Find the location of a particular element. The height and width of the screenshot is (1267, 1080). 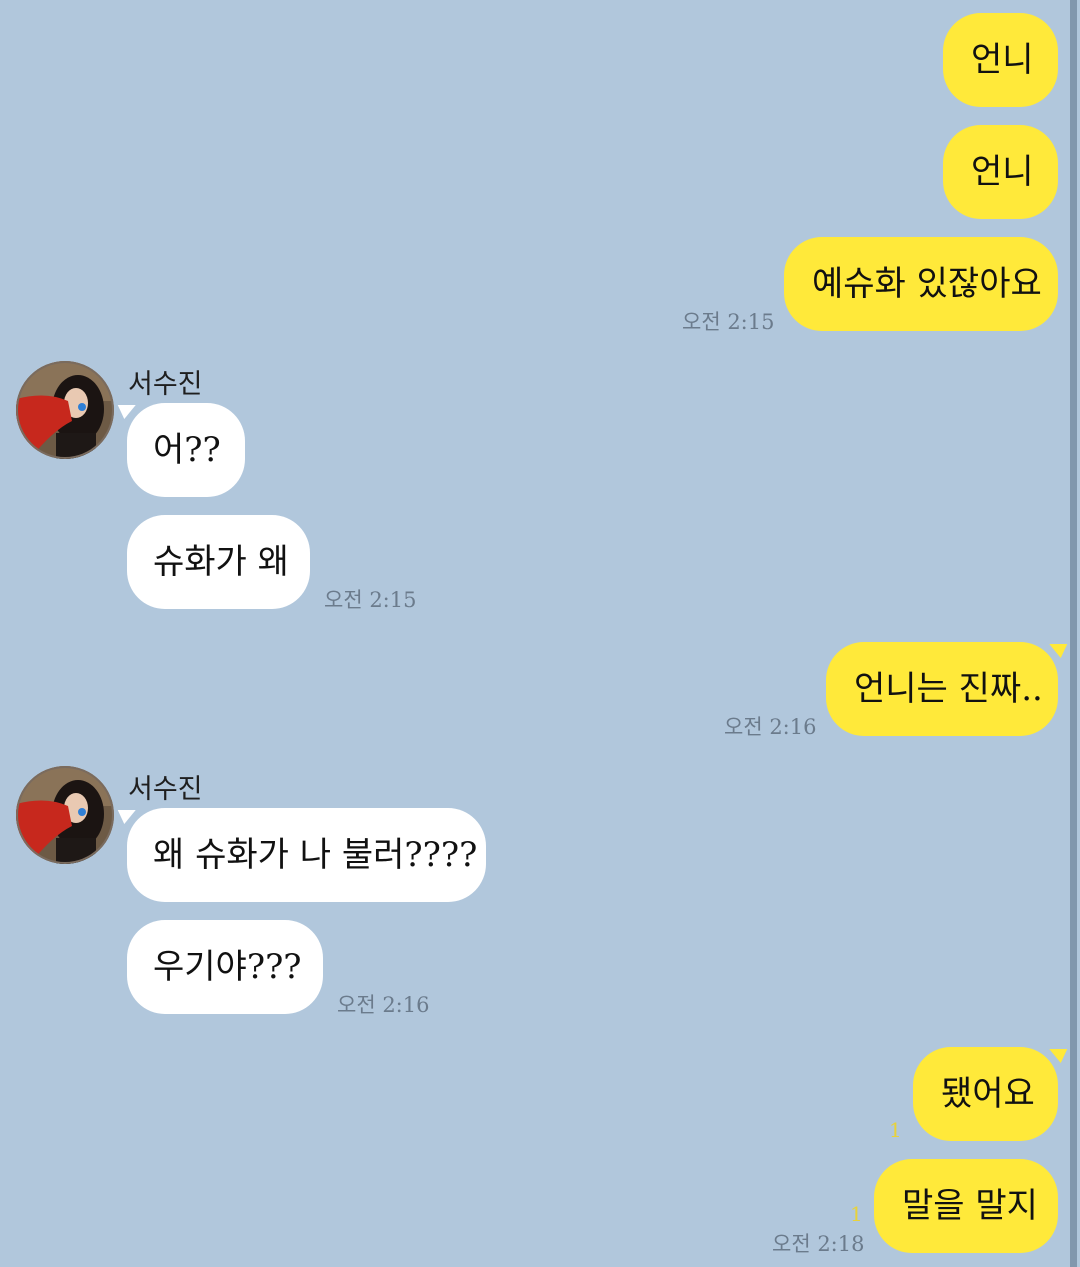

message-bubble-outgoing: 됐어요 is located at coordinates (985, 1094).